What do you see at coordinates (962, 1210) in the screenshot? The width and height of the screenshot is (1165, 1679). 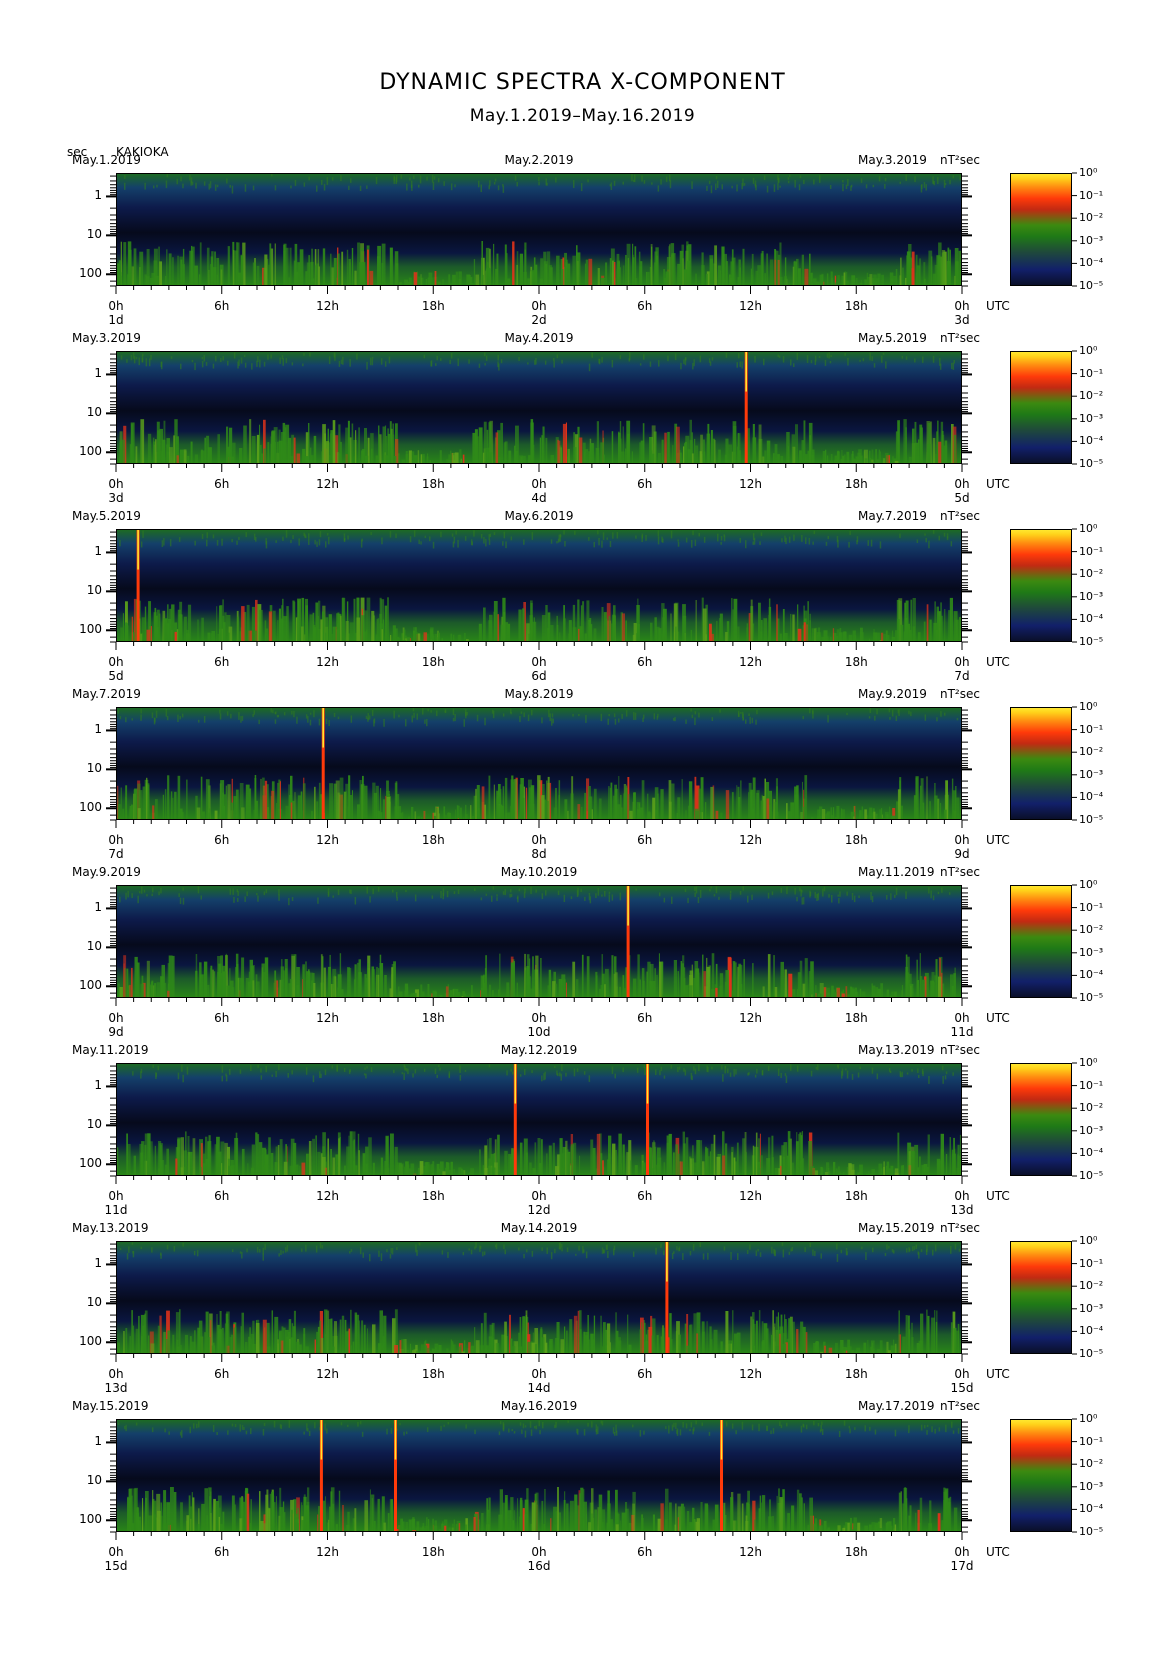 I see `day-label-end: 13d` at bounding box center [962, 1210].